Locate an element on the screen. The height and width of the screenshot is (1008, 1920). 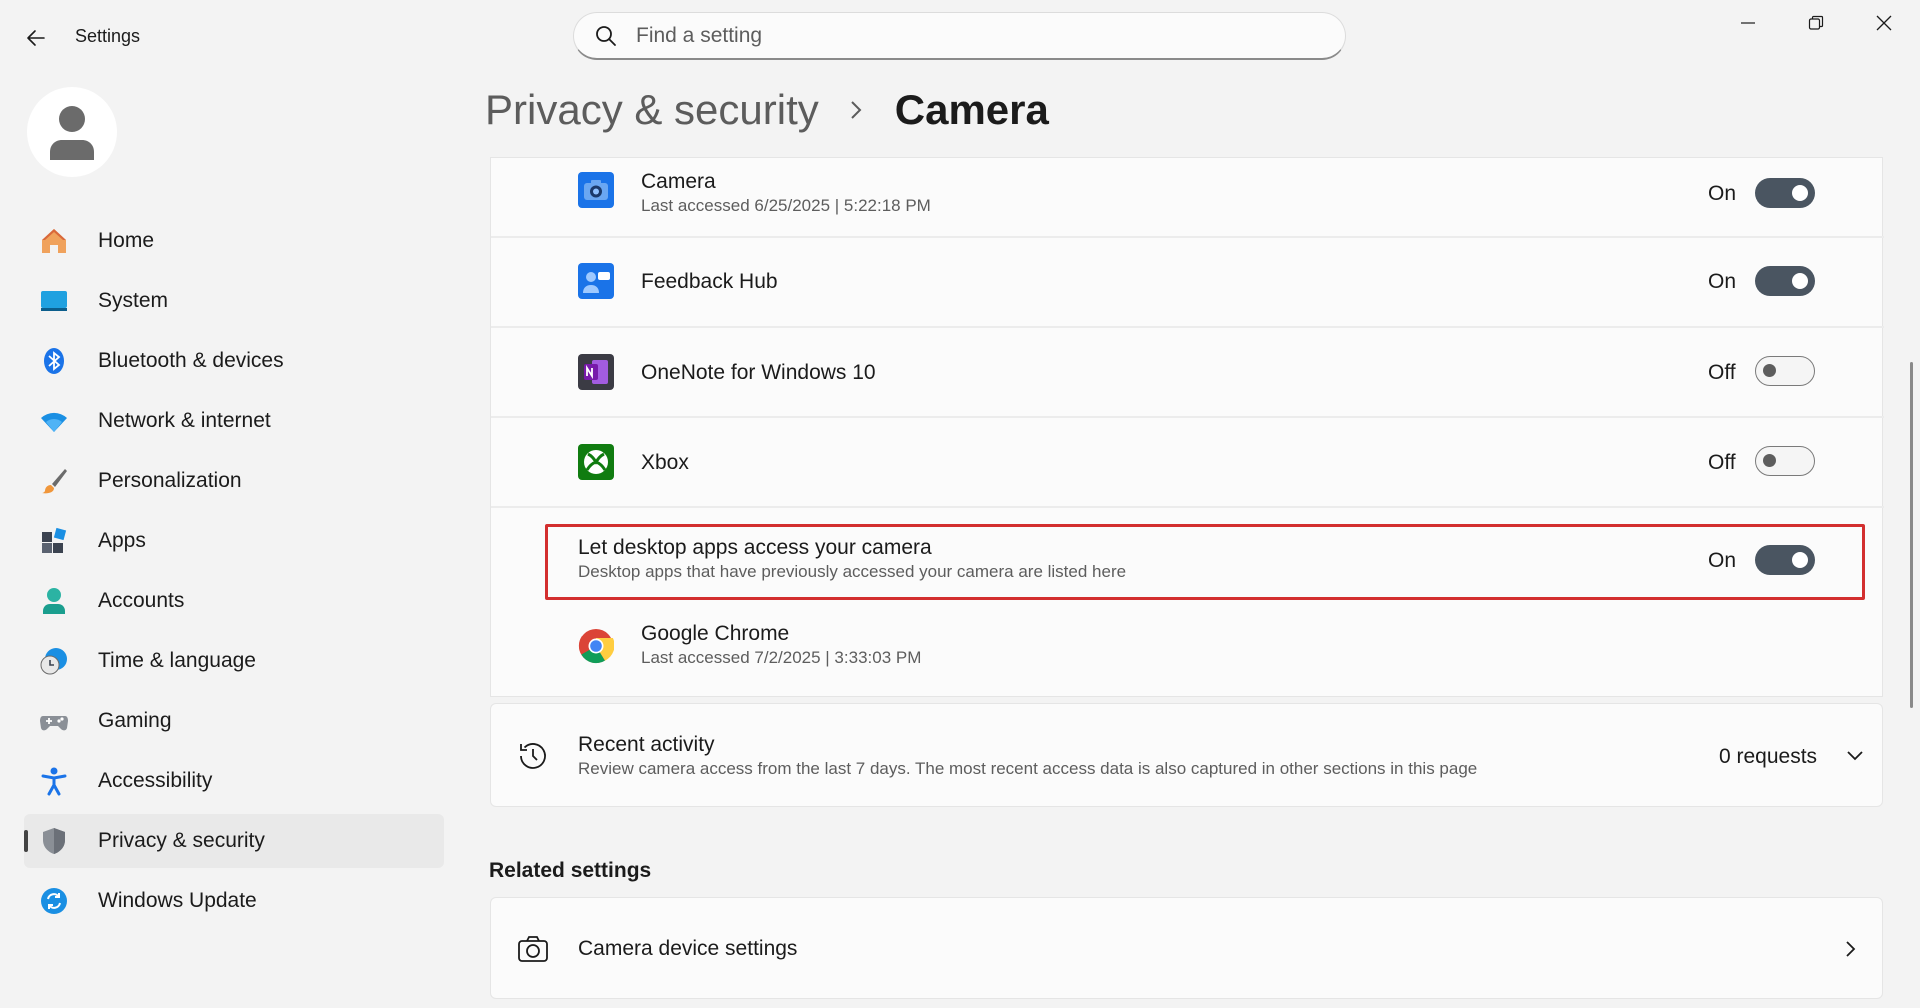
camera-icon is located at coordinates (533, 949).